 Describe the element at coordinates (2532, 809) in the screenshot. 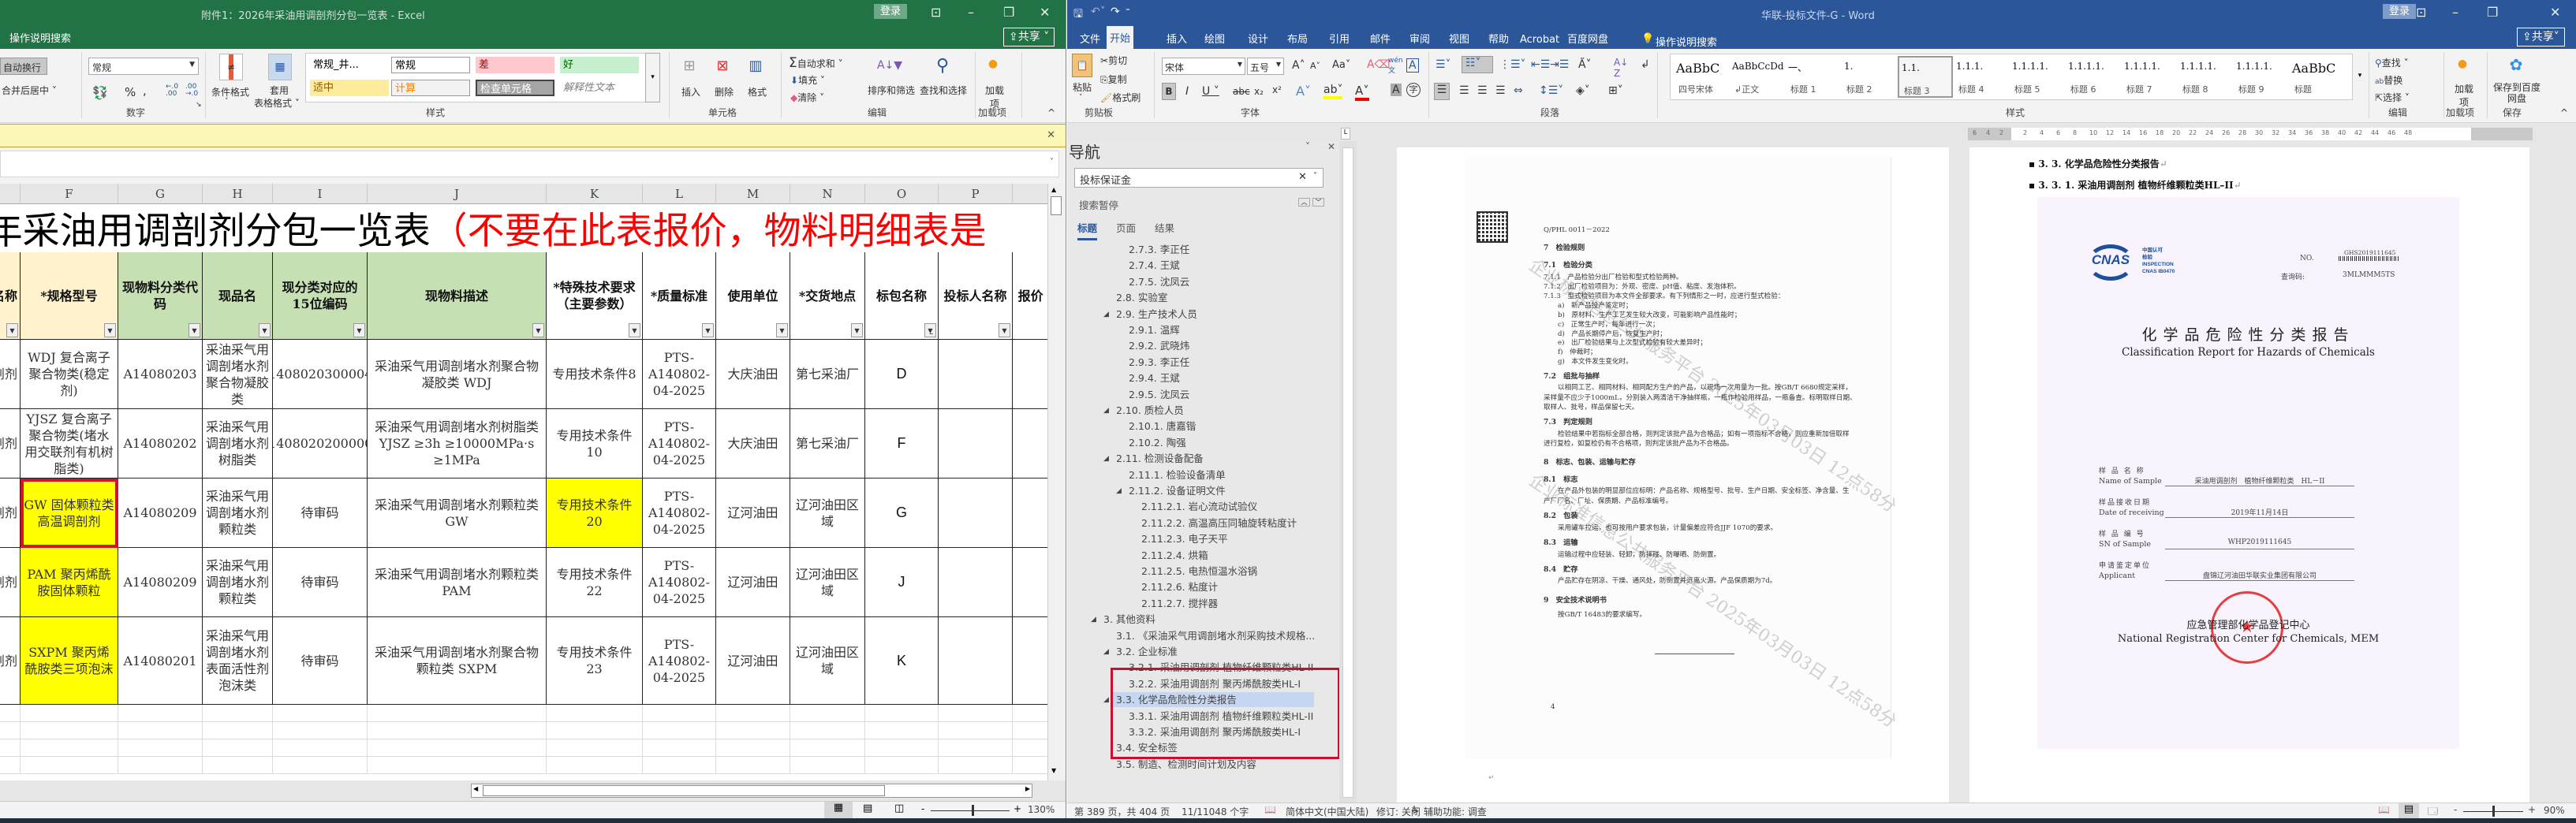

I see `zoom-in-button: +` at that location.